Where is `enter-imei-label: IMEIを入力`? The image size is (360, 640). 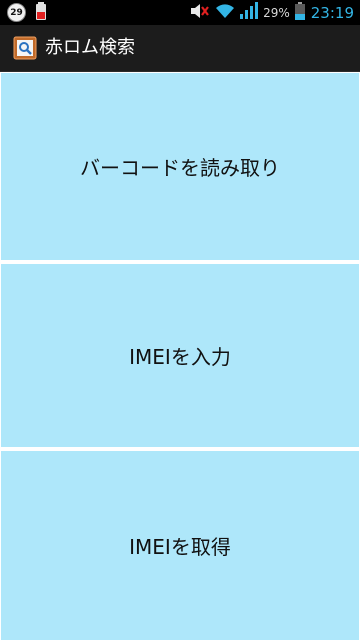 enter-imei-label: IMEIを入力 is located at coordinates (180, 357).